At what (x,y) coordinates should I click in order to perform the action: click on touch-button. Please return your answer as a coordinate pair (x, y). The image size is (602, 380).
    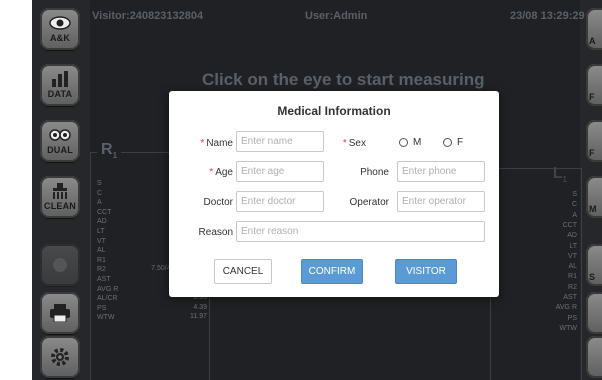
    Looking at the image, I should click on (60, 265).